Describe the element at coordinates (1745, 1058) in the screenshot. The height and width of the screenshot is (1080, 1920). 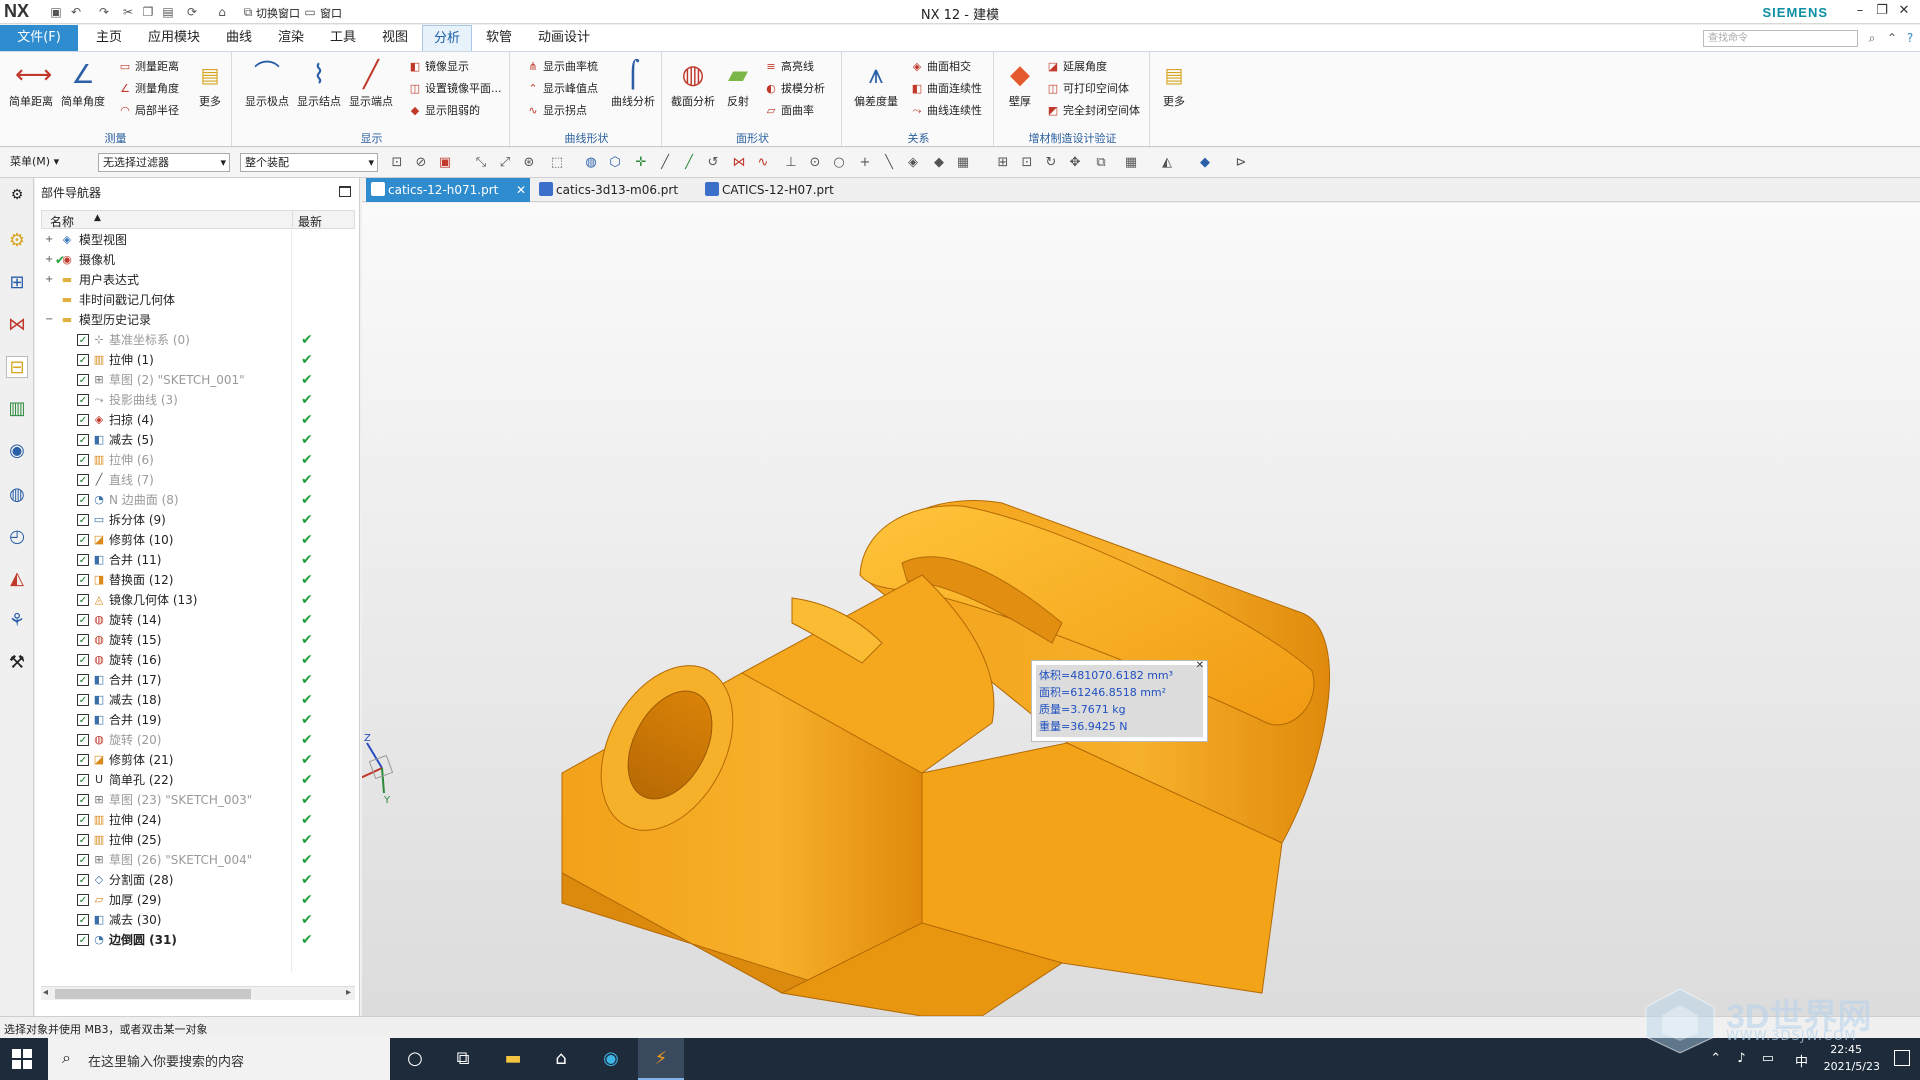
I see `system-tray-icons: ⌃ ♪ ▭` at that location.